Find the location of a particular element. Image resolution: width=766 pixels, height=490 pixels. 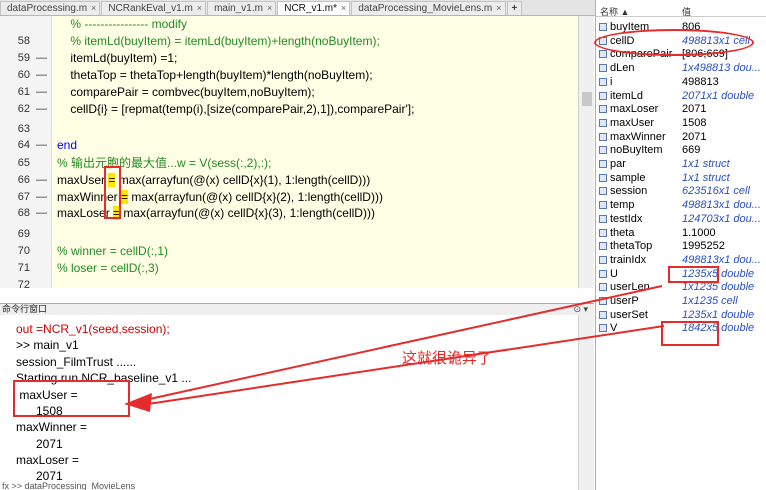

workspace-var-maxUser: maxUser 1508 is located at coordinates (681, 123).